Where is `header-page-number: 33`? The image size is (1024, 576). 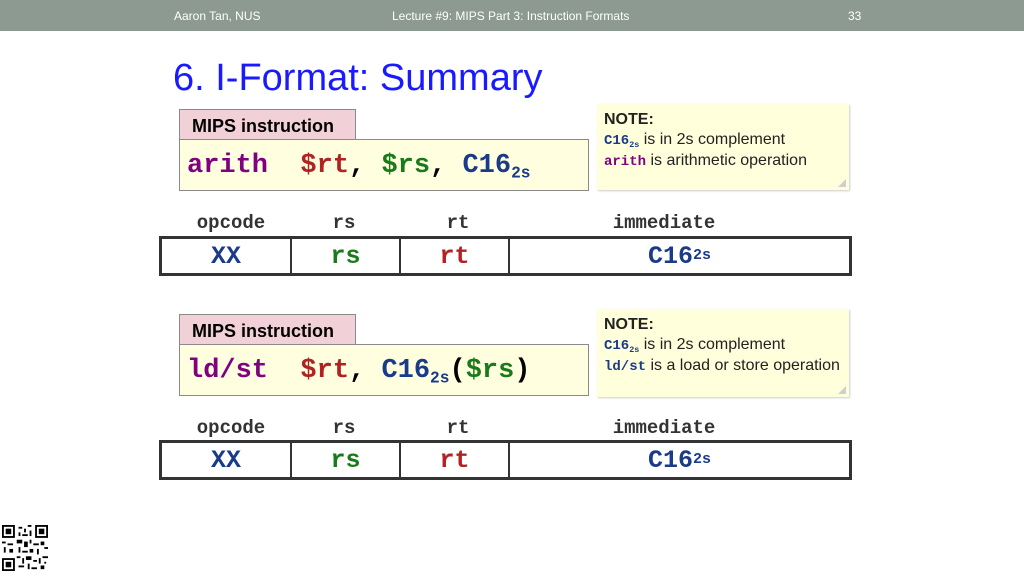
header-page-number: 33 is located at coordinates (855, 16).